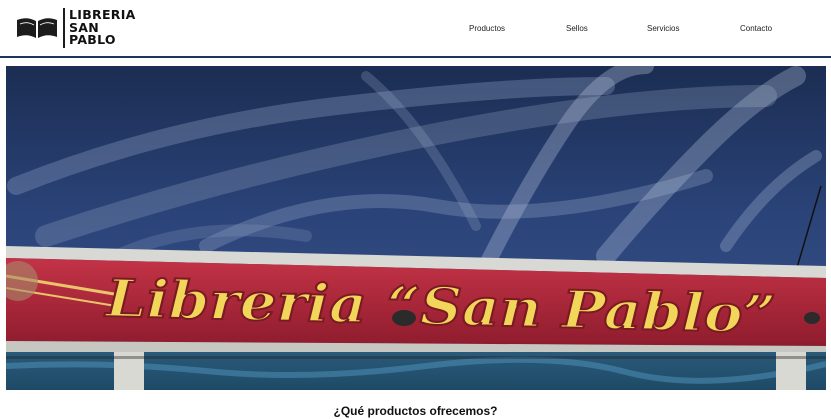 This screenshot has width=831, height=419. Describe the element at coordinates (415, 411) in the screenshot. I see `section-title: ¿Qué productos ofrecemos?` at that location.